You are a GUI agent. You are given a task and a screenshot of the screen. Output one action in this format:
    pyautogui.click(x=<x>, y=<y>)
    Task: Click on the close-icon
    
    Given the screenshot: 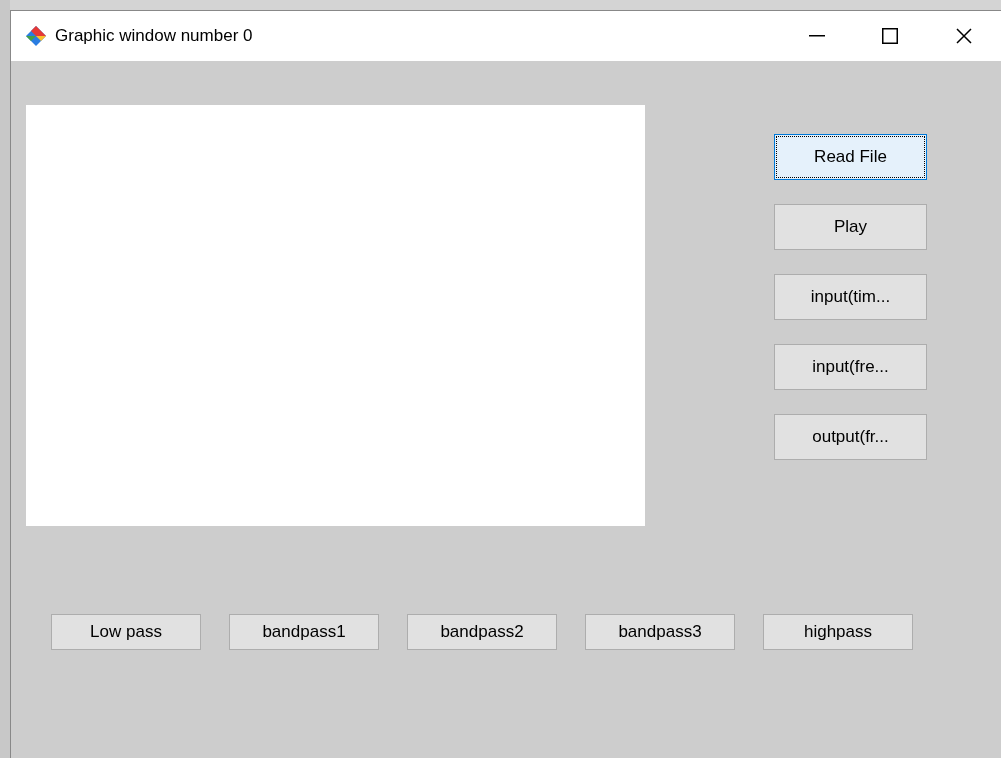 What is the action you would take?
    pyautogui.click(x=964, y=36)
    